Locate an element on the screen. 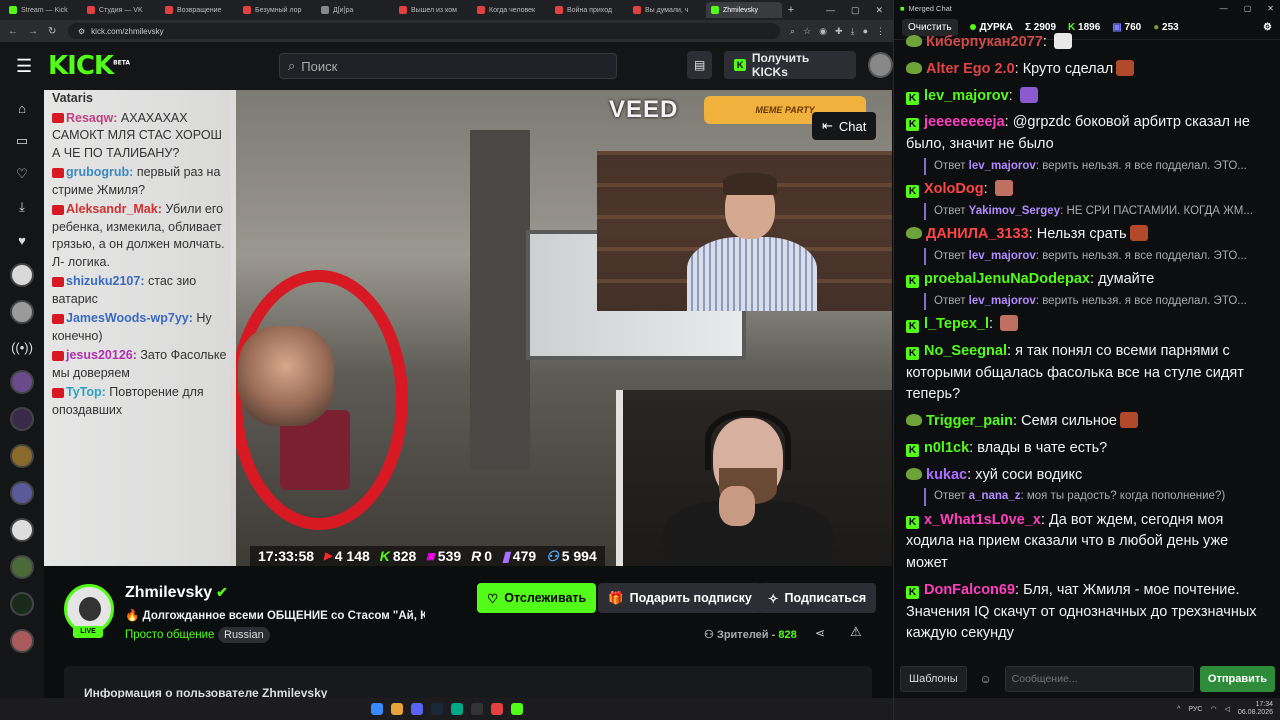 This screenshot has height=720, width=1280. browse-icon: ▭ is located at coordinates (22, 141).